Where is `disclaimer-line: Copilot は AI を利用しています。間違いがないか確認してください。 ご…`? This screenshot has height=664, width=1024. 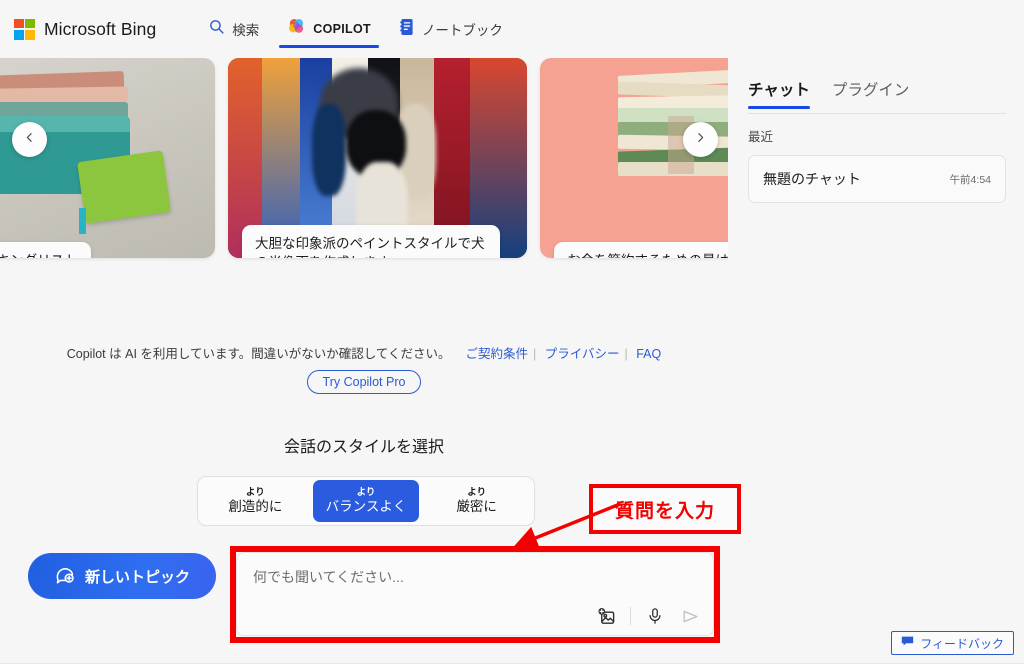 disclaimer-line: Copilot は AI を利用しています。間違いがないか確認してください。 ご… is located at coordinates (364, 354).